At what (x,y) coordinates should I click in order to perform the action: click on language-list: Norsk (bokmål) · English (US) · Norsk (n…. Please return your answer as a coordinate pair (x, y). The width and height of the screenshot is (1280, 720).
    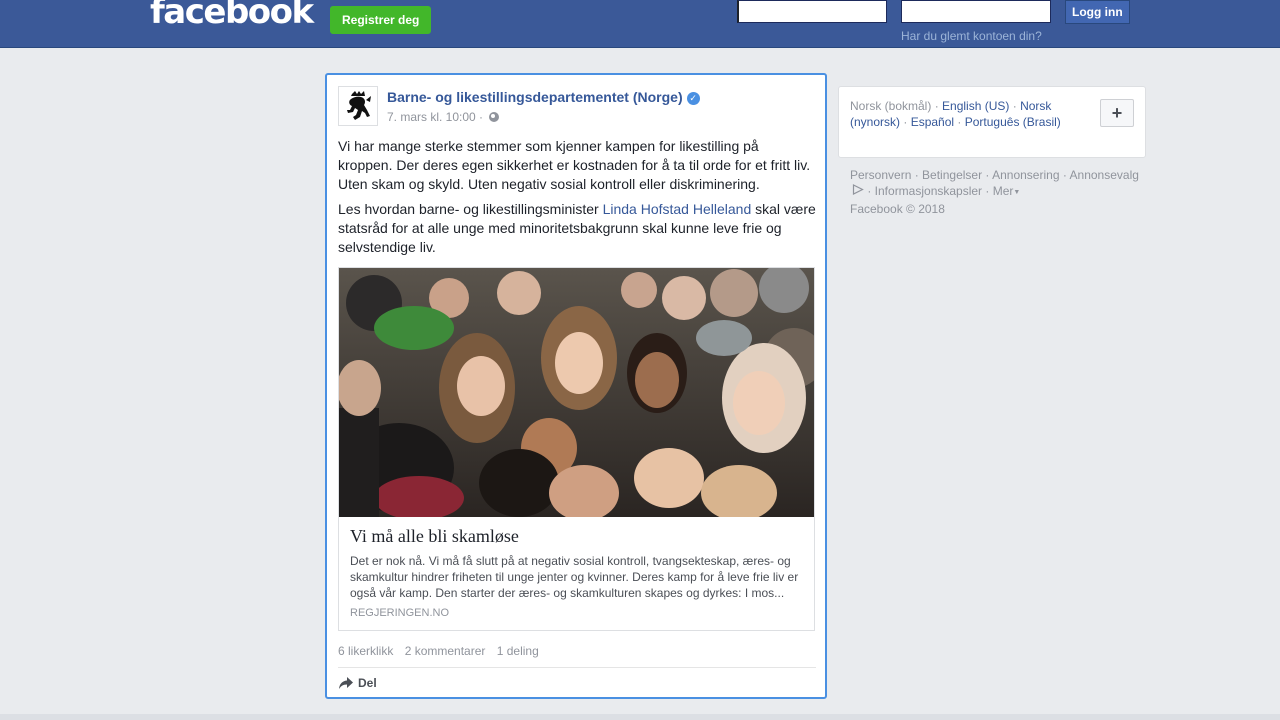
    Looking at the image, I should click on (955, 114).